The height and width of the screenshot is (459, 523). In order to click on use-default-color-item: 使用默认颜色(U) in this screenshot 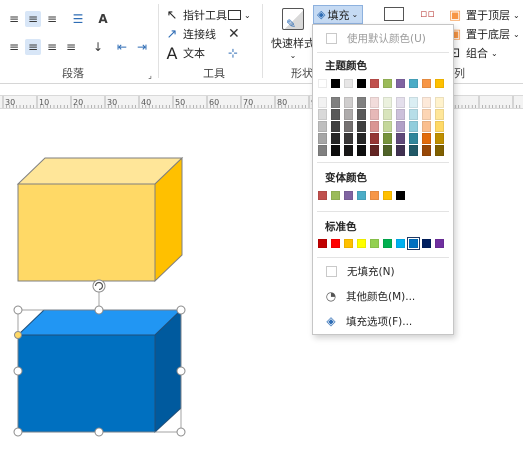, I will do `click(383, 38)`.